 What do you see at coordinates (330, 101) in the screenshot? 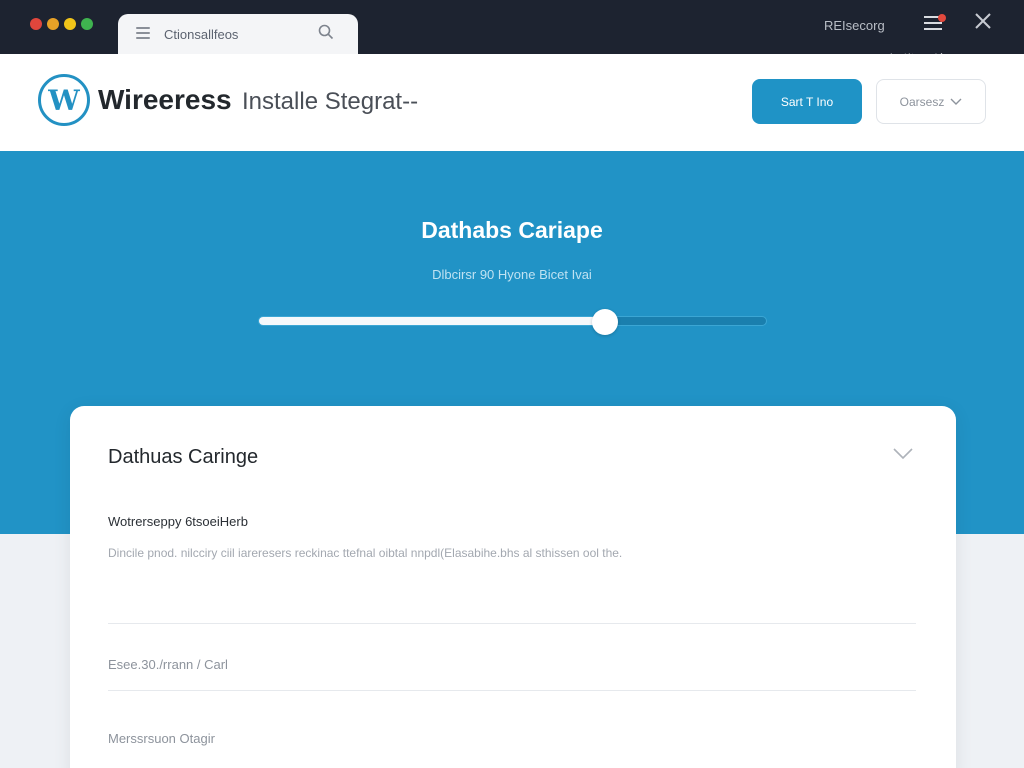
I see `page-subtitle: Installe Stegrat--` at bounding box center [330, 101].